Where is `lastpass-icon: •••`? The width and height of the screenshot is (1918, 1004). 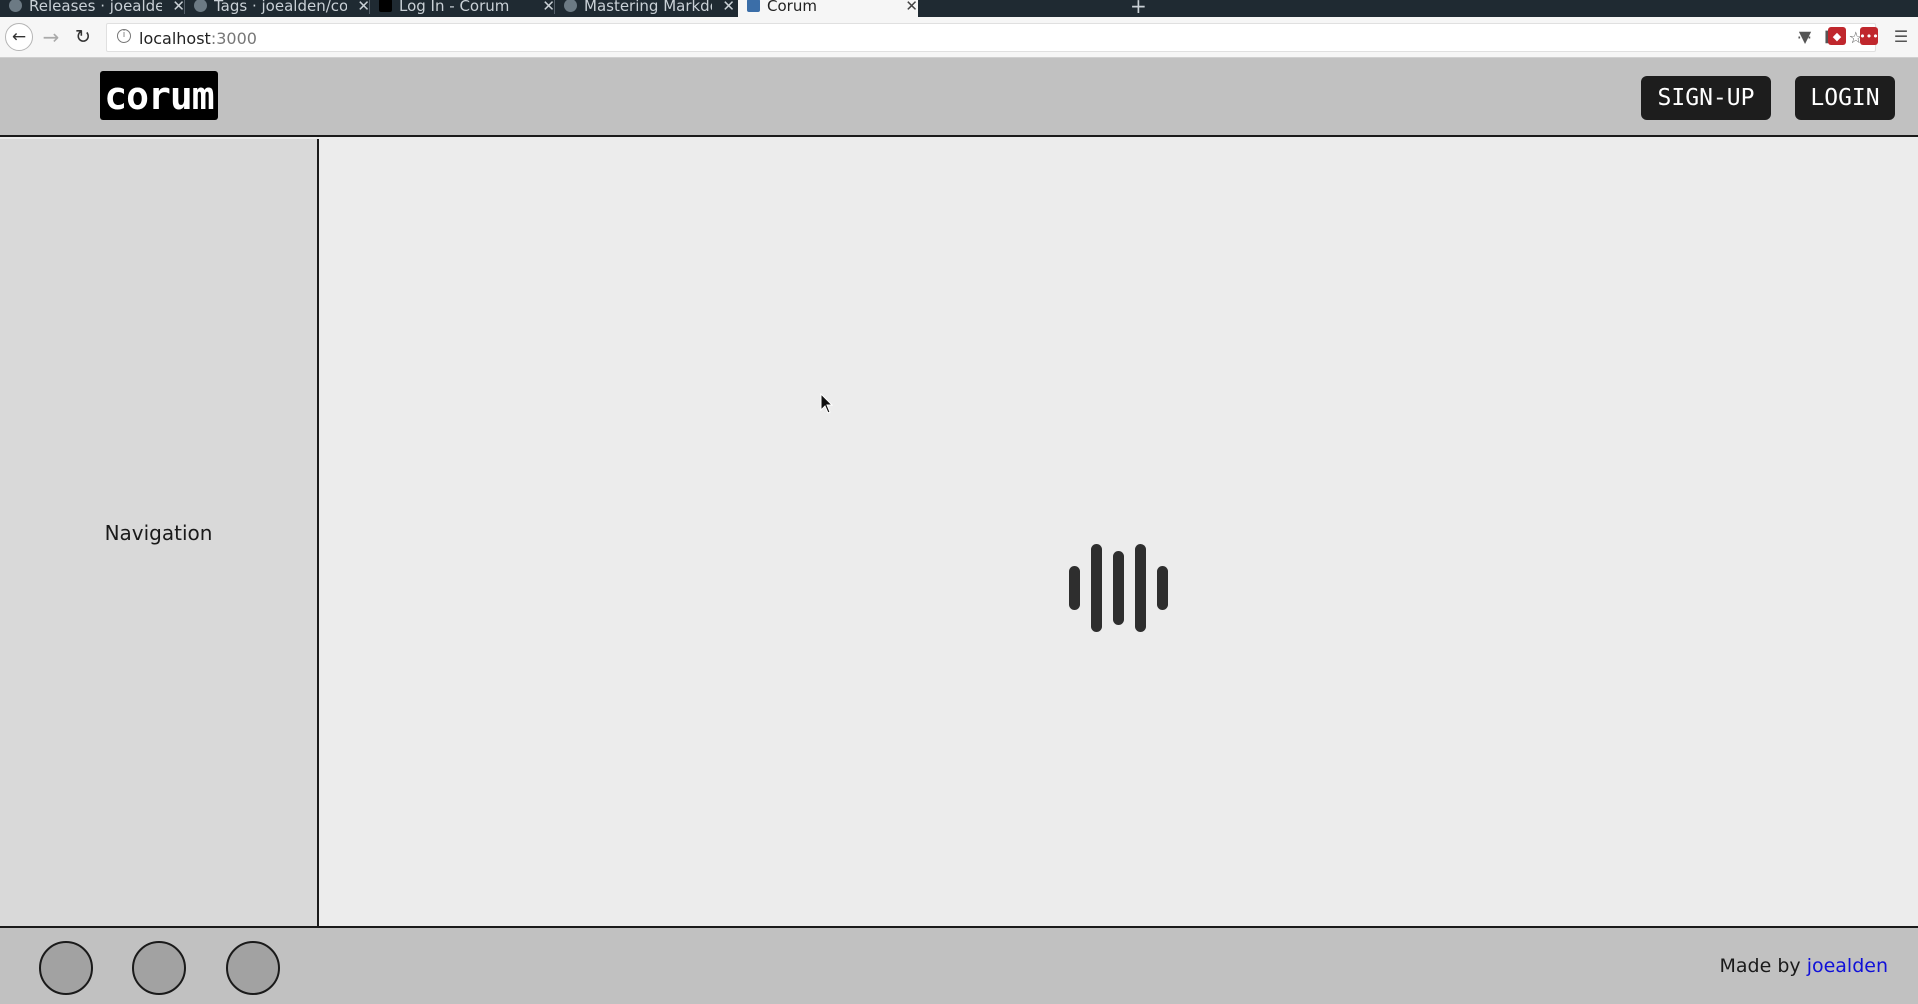 lastpass-icon: ••• is located at coordinates (1869, 36).